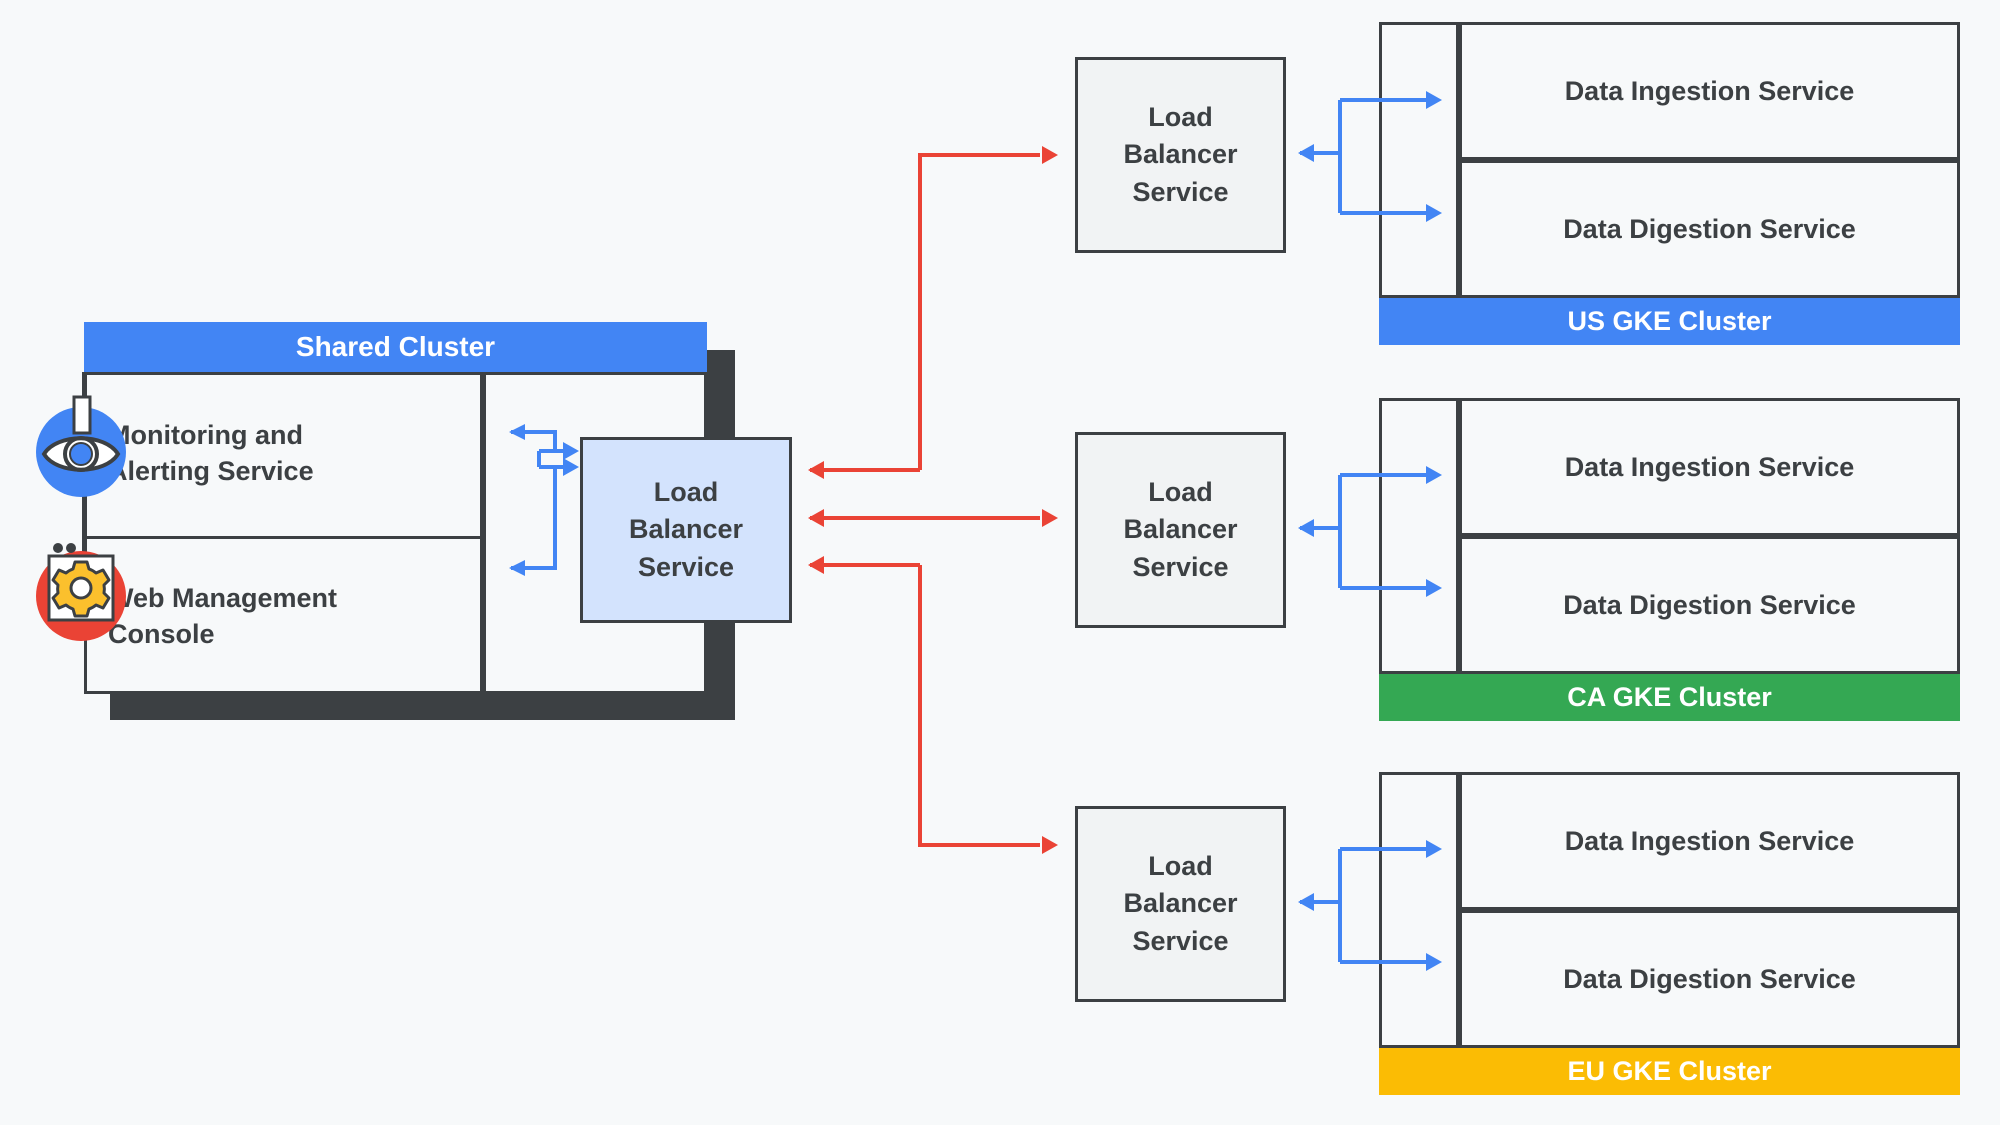  What do you see at coordinates (686, 566) in the screenshot?
I see `shared-lb-line3: Service` at bounding box center [686, 566].